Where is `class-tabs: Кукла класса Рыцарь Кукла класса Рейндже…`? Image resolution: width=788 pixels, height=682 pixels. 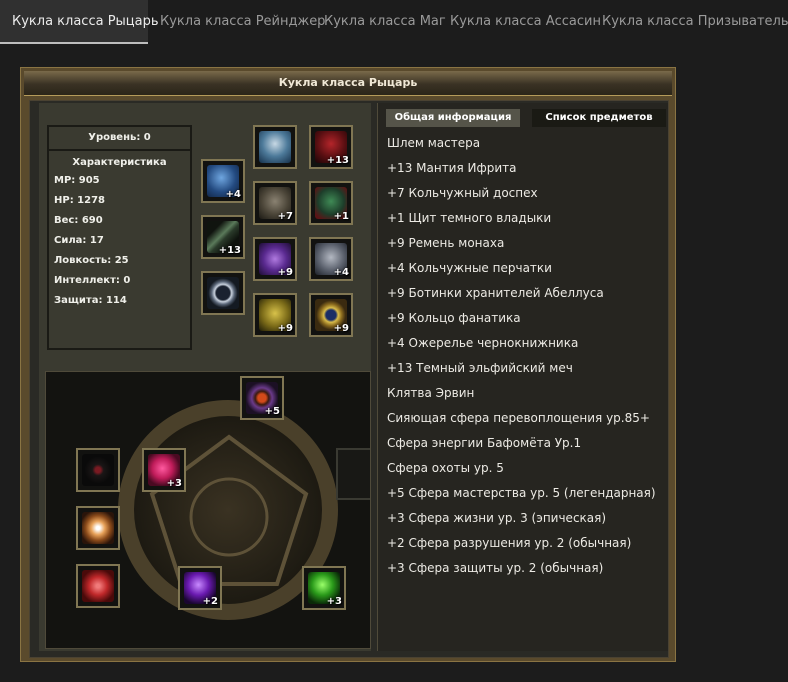
class-tabs: Кукла класса Рыцарь Кукла класса Рейндже… is located at coordinates (394, 22).